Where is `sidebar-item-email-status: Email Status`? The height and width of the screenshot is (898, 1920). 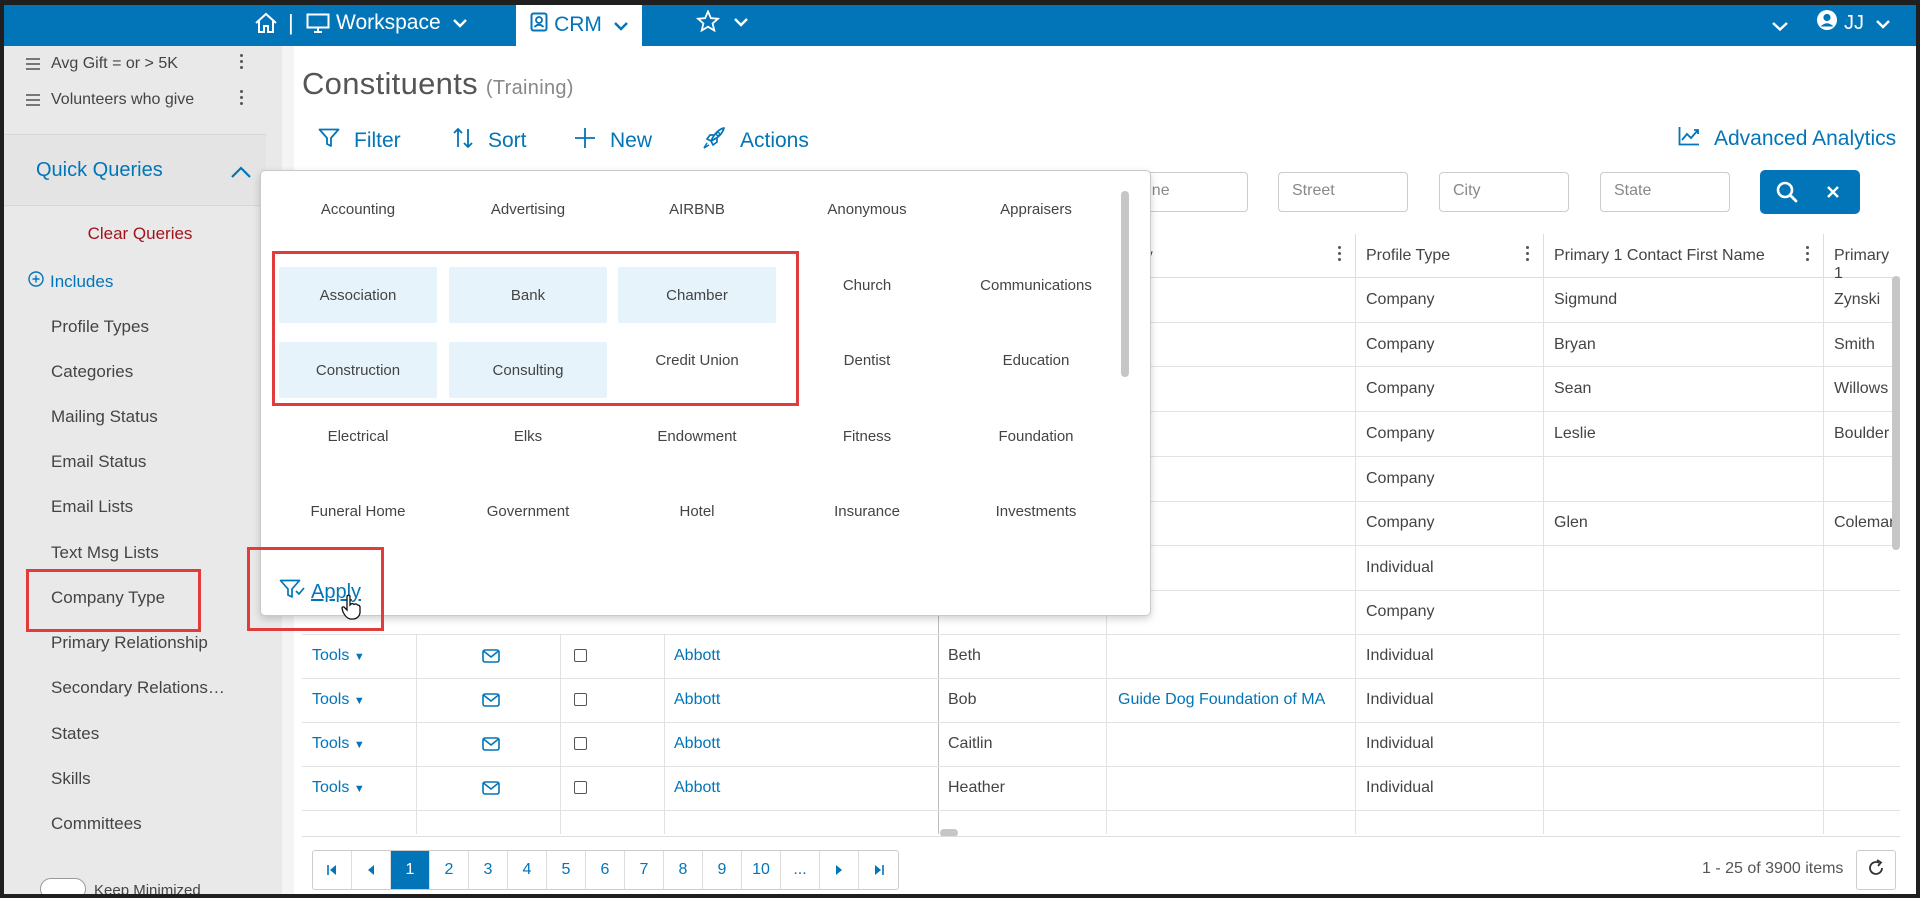
sidebar-item-email-status: Email Status is located at coordinates (98, 462).